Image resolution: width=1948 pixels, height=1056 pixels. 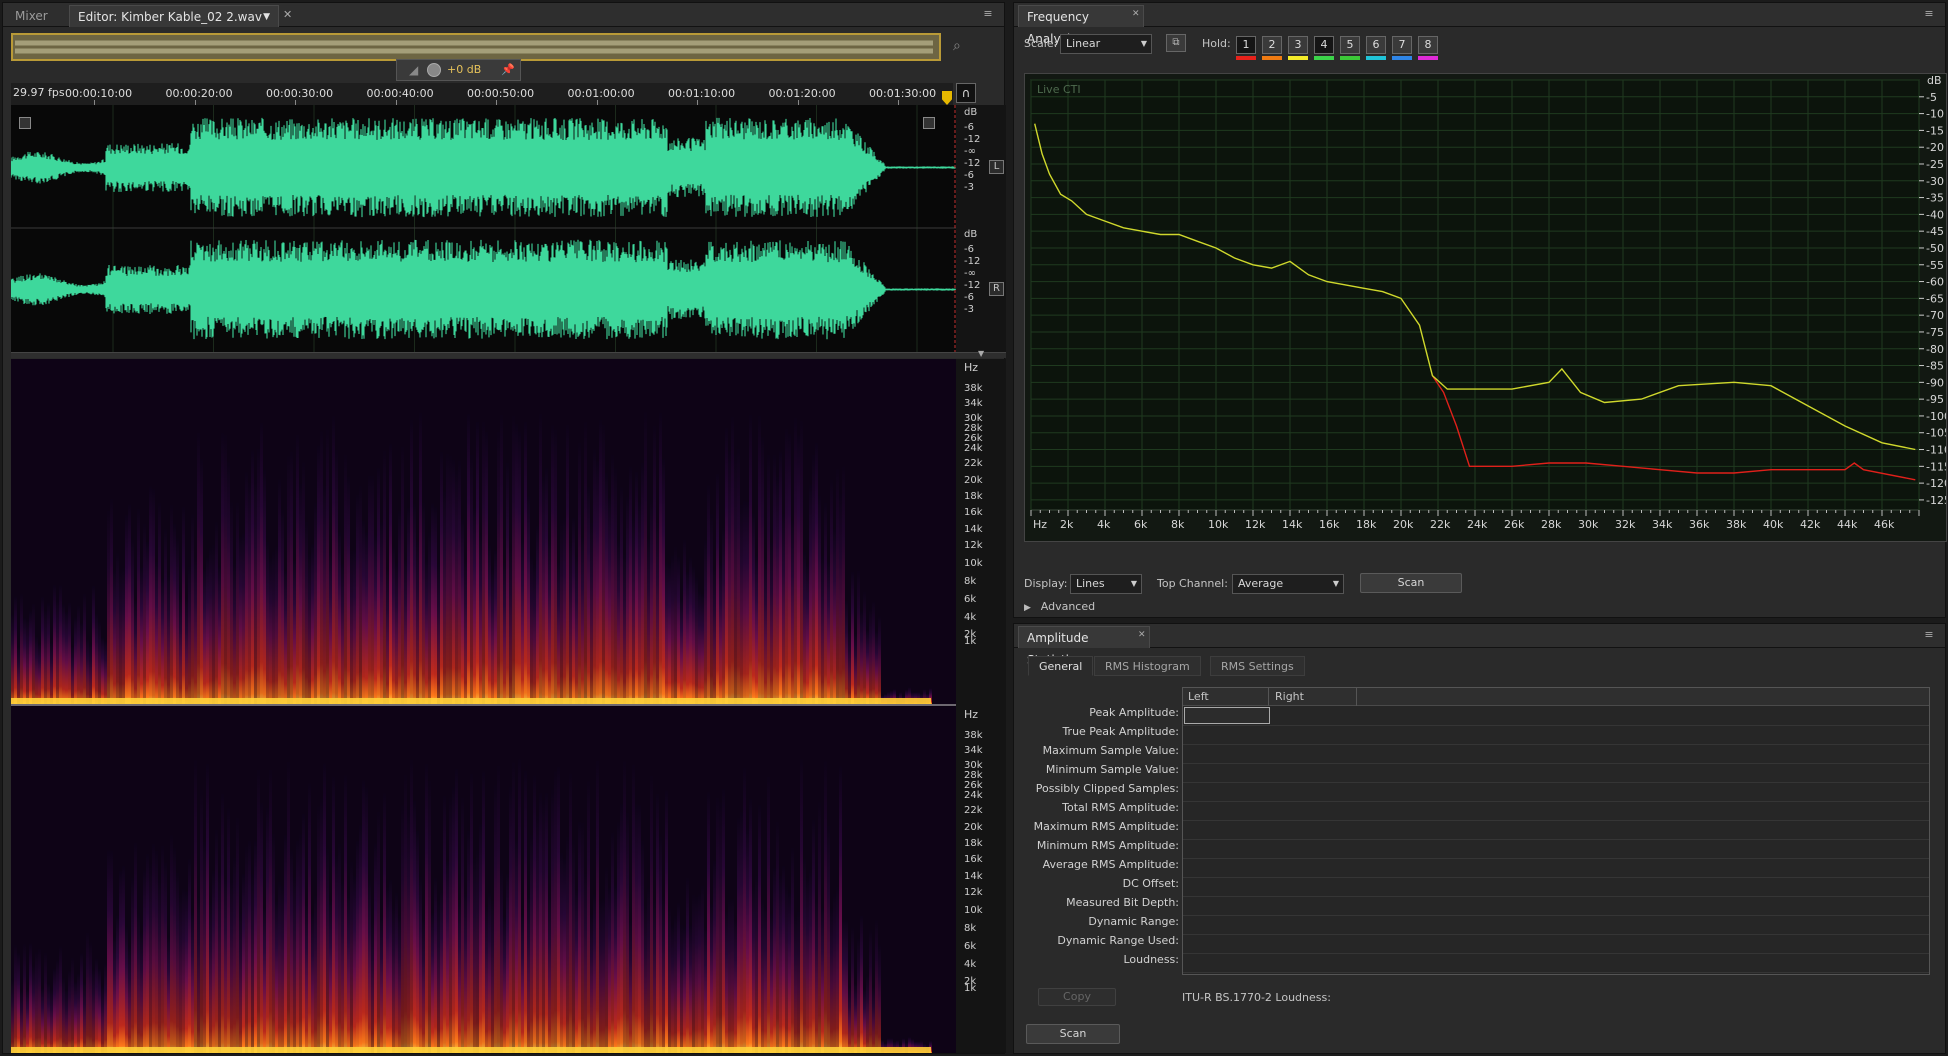 What do you see at coordinates (1402, 45) in the screenshot?
I see `hold-button-7: 7` at bounding box center [1402, 45].